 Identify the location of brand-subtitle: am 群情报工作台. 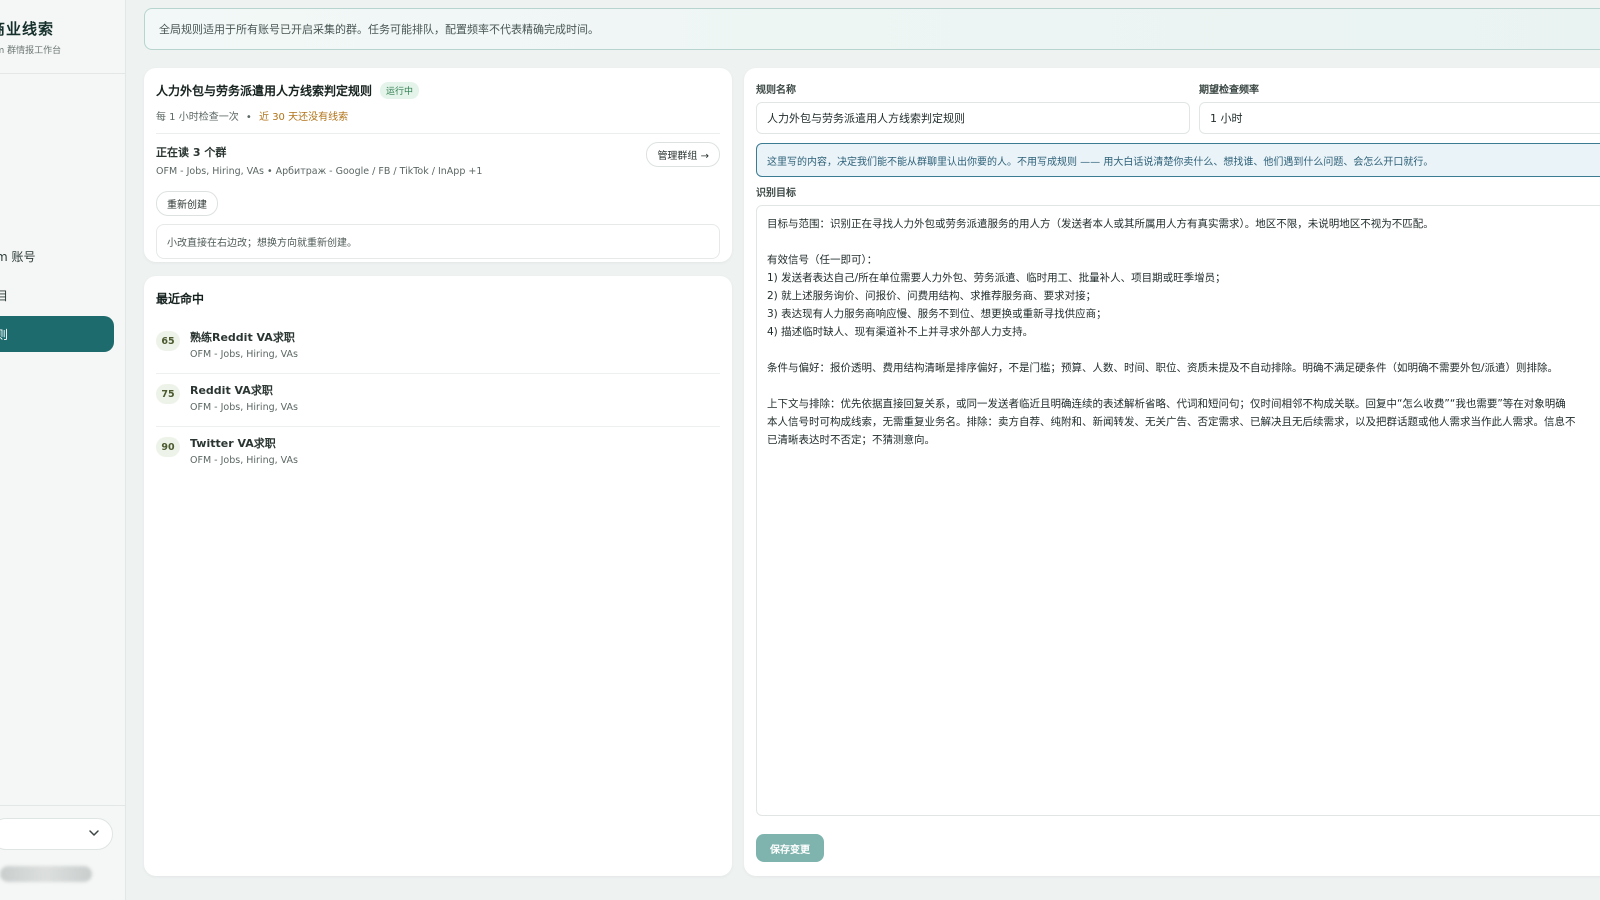
(31, 51).